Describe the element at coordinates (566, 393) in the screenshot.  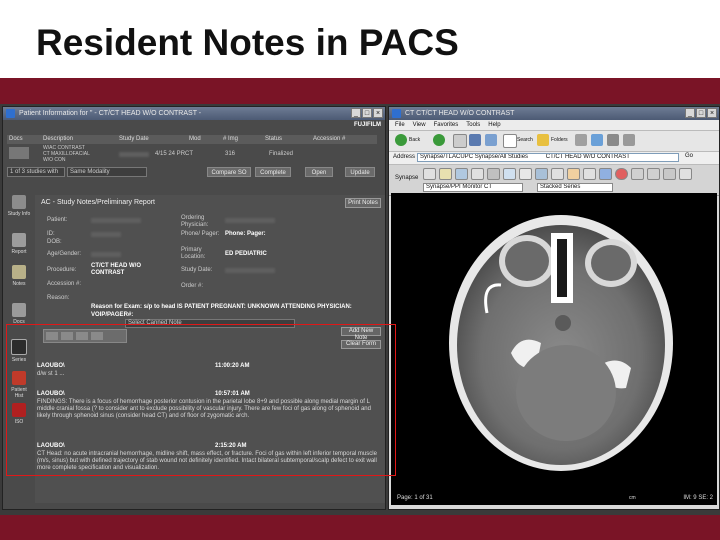
I see `cerebellum` at that location.